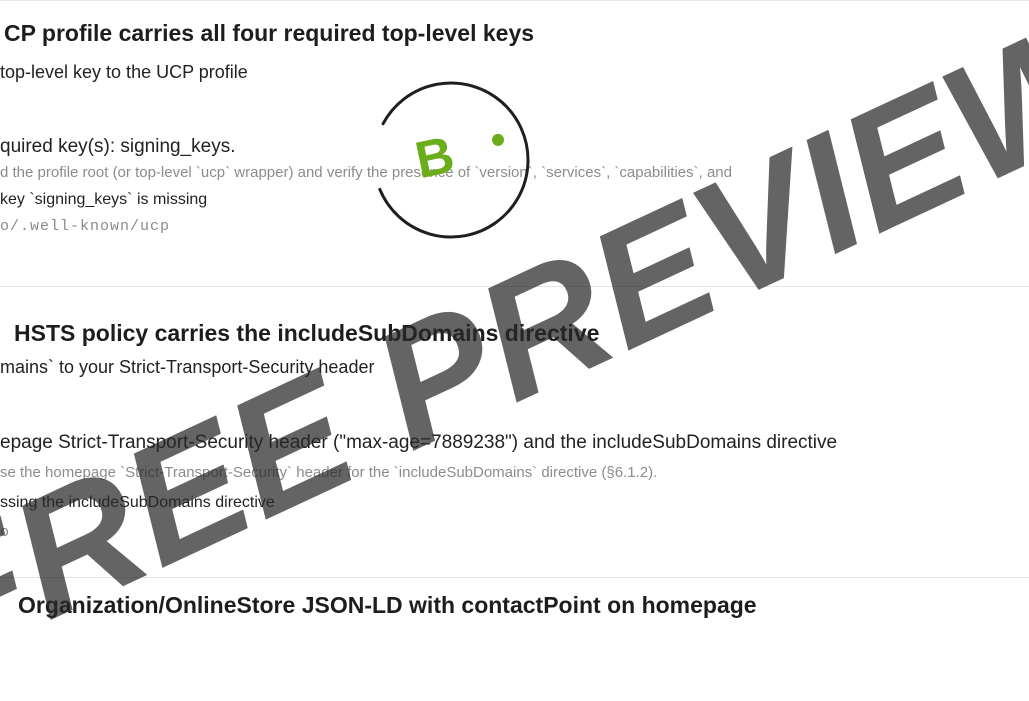 The height and width of the screenshot is (701, 1029). I want to click on check-evidence: key `signing_keys` is missing, so click(104, 199).